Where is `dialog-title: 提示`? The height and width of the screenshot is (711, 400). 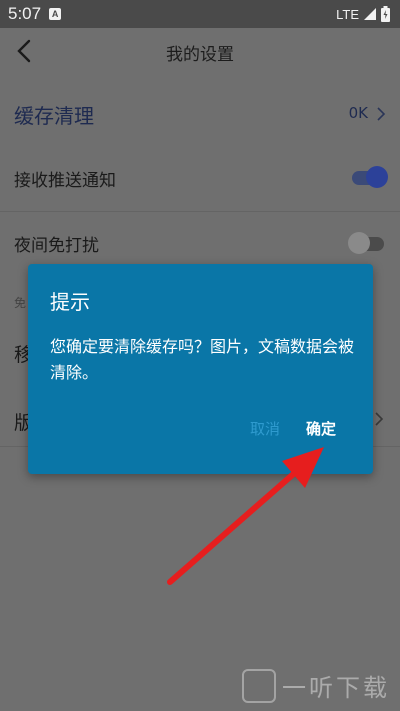 dialog-title: 提示 is located at coordinates (70, 302).